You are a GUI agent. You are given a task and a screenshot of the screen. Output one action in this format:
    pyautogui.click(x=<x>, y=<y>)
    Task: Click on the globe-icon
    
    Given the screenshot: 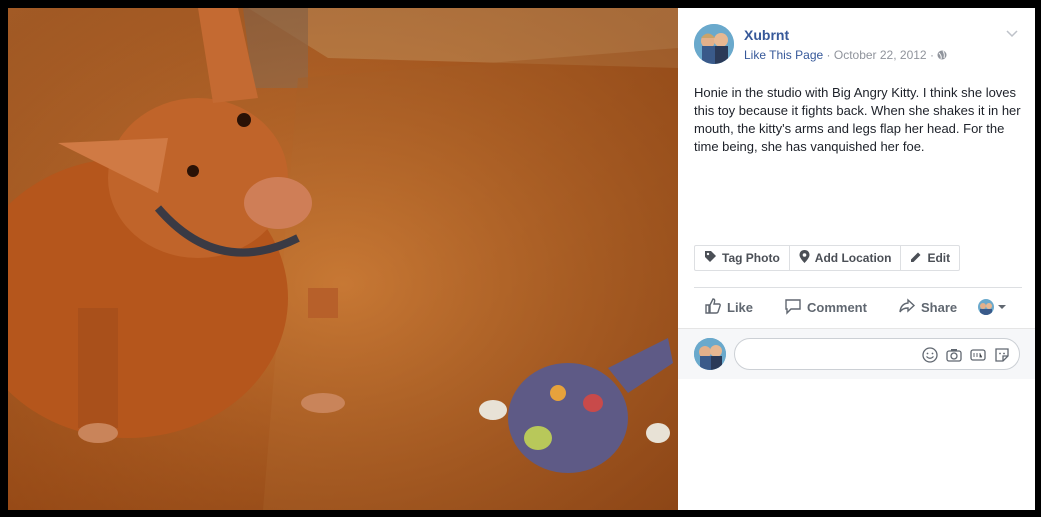 What is the action you would take?
    pyautogui.click(x=942, y=54)
    